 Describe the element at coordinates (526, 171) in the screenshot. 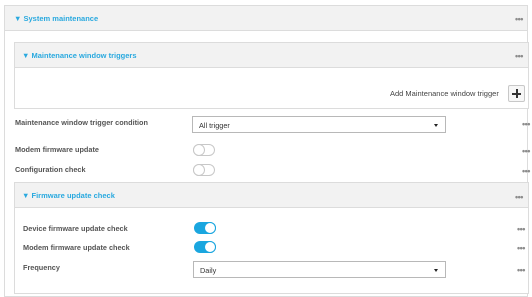

I see `configuration-check-more-icon: •••` at that location.